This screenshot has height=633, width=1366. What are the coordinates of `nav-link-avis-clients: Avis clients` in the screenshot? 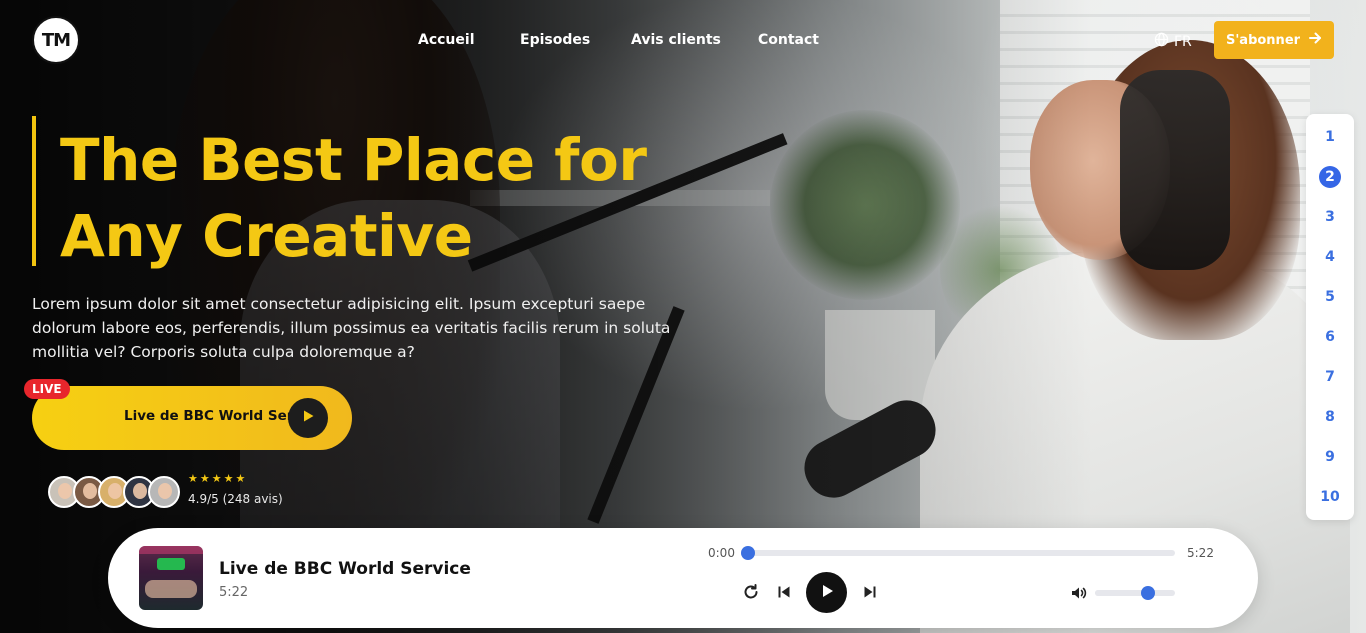 It's located at (676, 40).